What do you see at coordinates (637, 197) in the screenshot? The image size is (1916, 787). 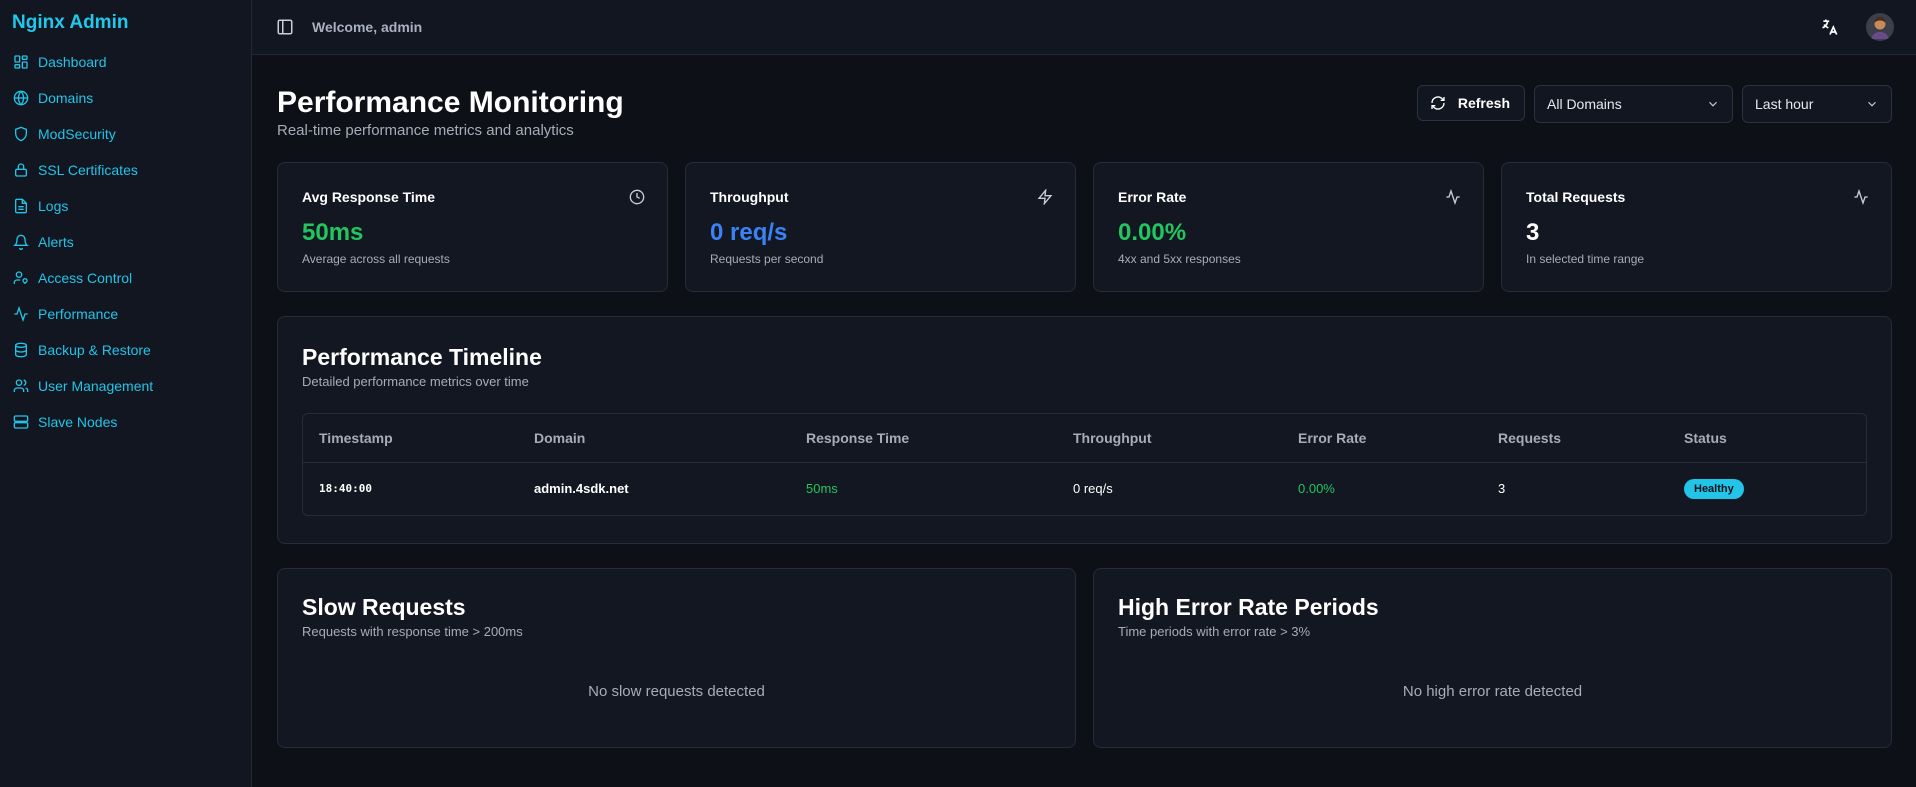 I see `clock-icon` at bounding box center [637, 197].